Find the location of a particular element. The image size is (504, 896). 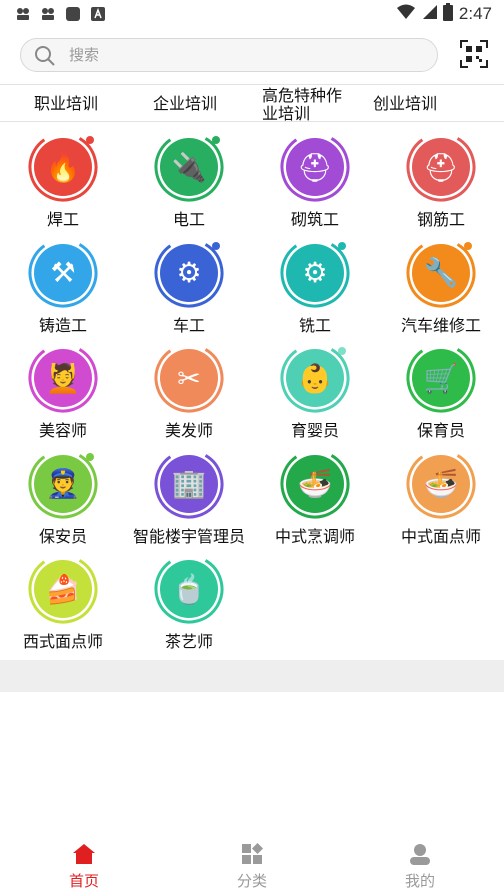

nav-home-label: 首页 is located at coordinates (83, 881).